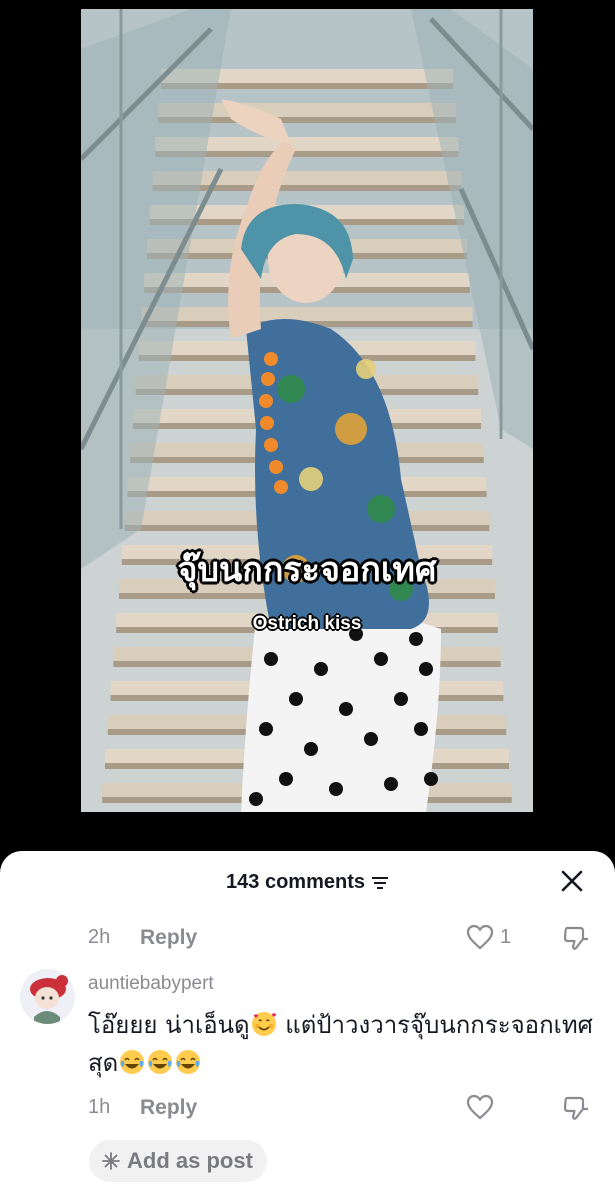 Image resolution: width=615 pixels, height=1200 pixels. What do you see at coordinates (151, 984) in the screenshot?
I see `comment-username: auntiebabypert` at bounding box center [151, 984].